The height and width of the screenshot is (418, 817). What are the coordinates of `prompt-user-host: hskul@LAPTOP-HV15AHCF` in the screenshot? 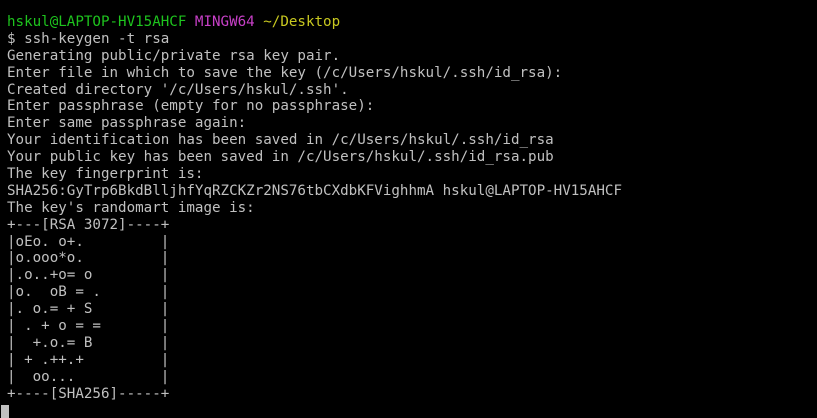 It's located at (97, 22).